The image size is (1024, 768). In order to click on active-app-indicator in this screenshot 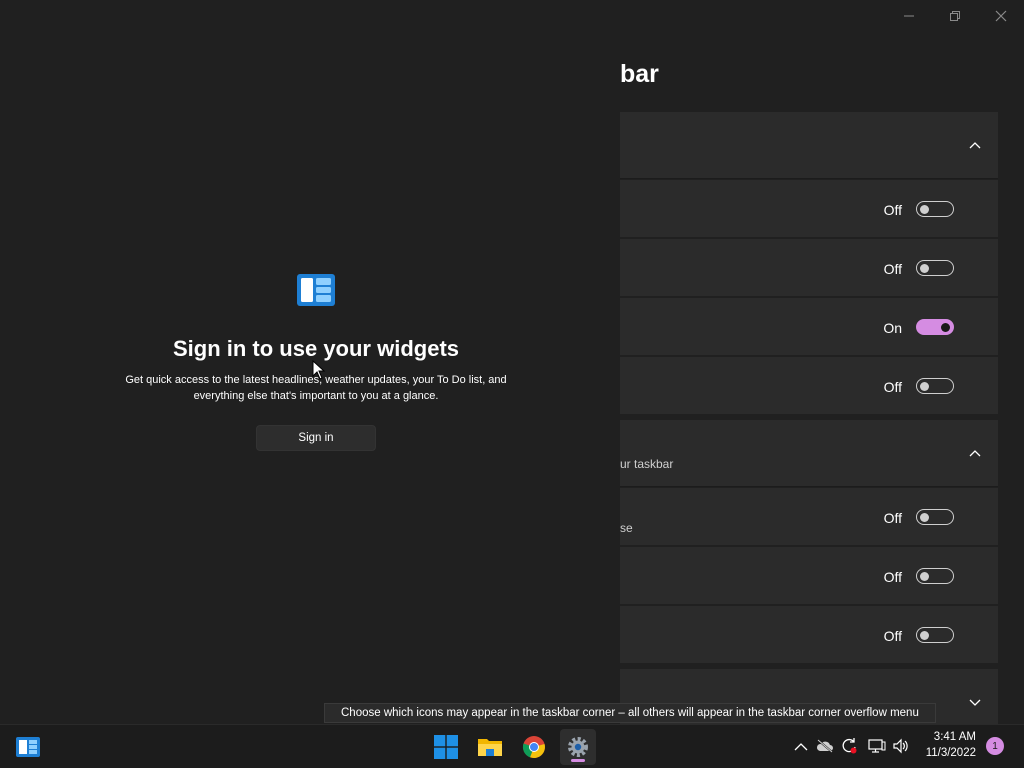, I will do `click(578, 760)`.